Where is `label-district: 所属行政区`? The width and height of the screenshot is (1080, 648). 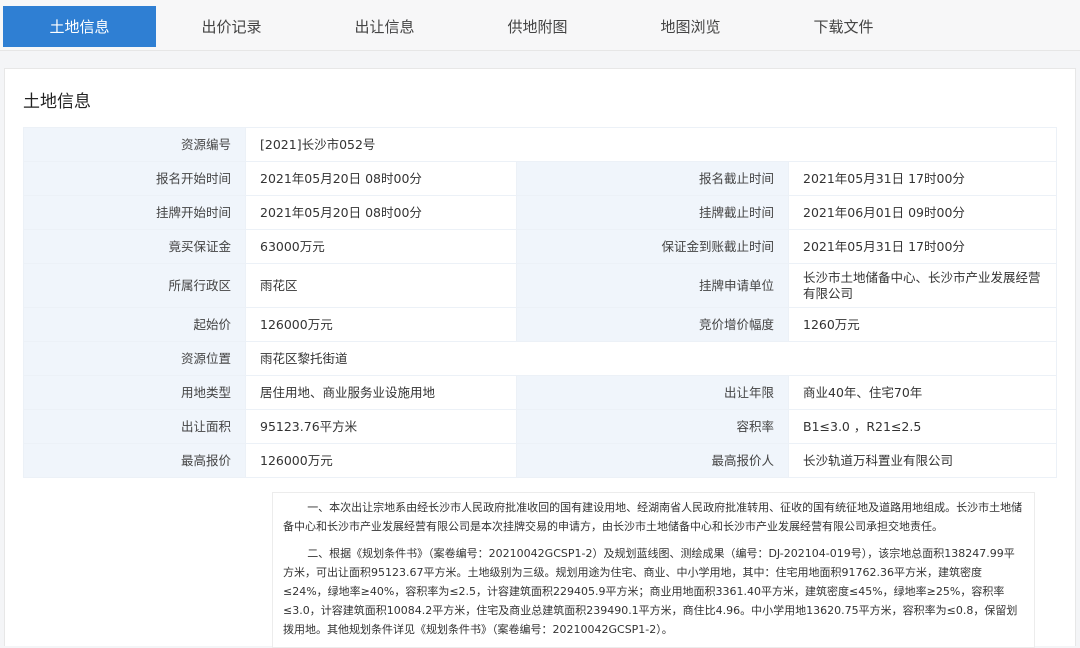 label-district: 所属行政区 is located at coordinates (134, 285).